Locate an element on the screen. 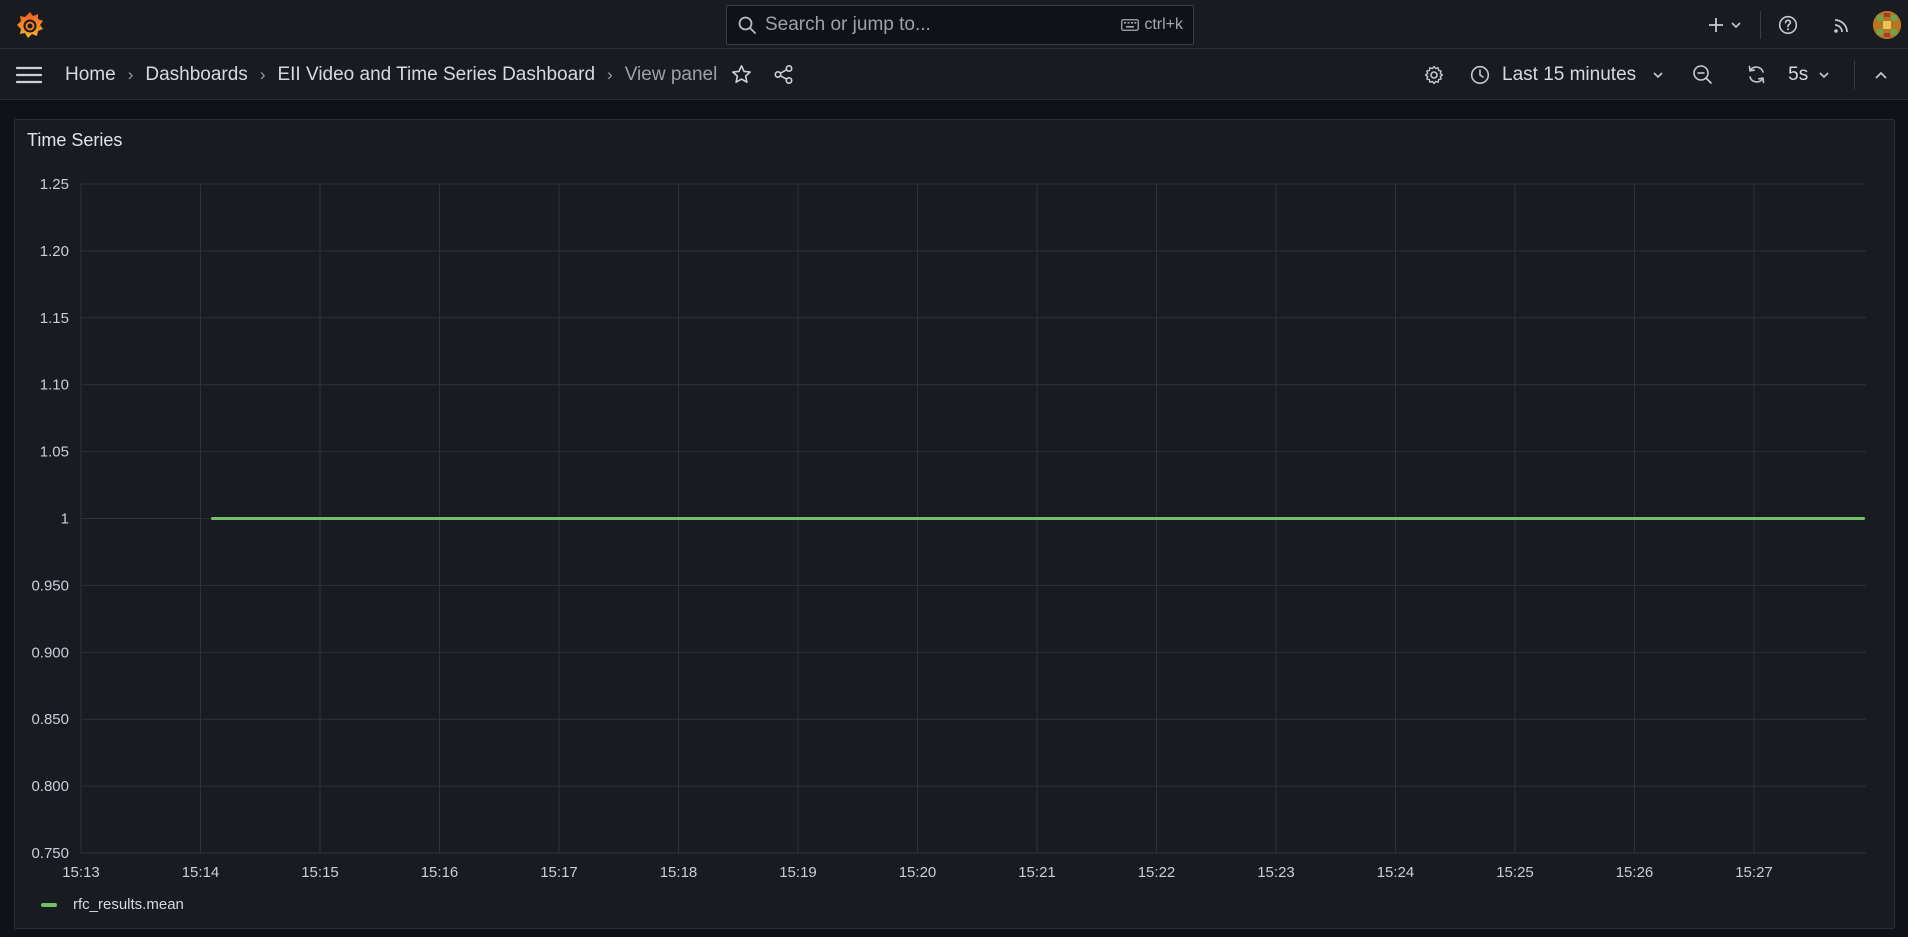 Image resolution: width=1908 pixels, height=937 pixels. share-button is located at coordinates (783, 75).